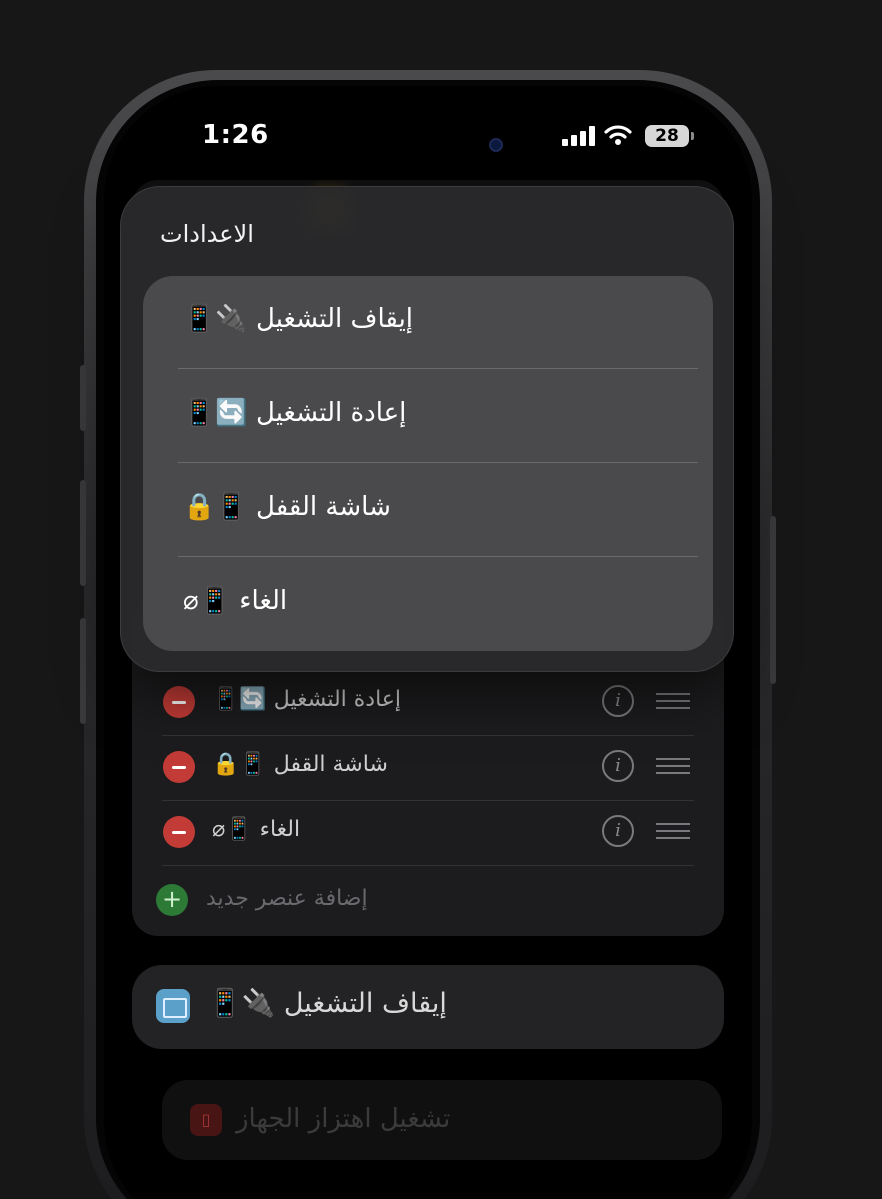 The height and width of the screenshot is (1199, 882). I want to click on action-button, so click(83, 398).